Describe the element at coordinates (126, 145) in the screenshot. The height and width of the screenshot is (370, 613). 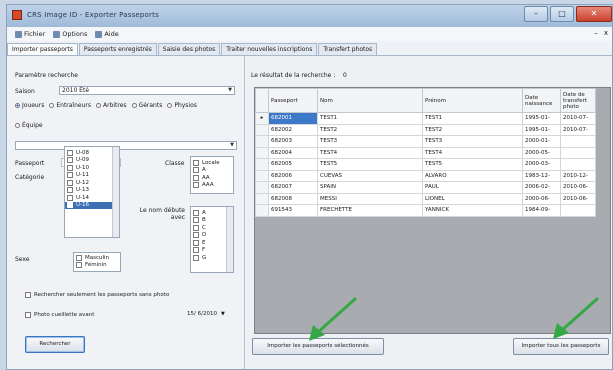
I see `equipe-select: ▼` at that location.